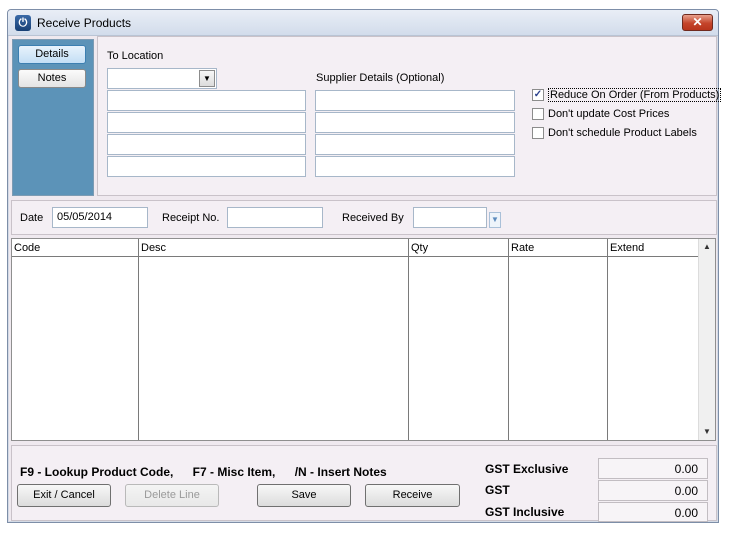 The image size is (731, 533). What do you see at coordinates (275, 217) in the screenshot?
I see `receipt-no-field` at bounding box center [275, 217].